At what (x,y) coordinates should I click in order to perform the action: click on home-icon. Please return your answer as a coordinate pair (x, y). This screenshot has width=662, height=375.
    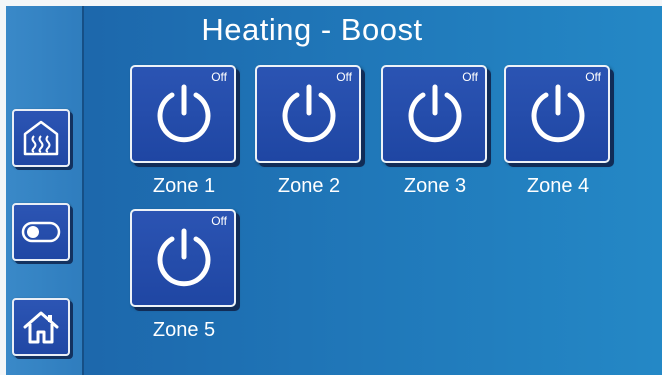
    Looking at the image, I should click on (41, 327).